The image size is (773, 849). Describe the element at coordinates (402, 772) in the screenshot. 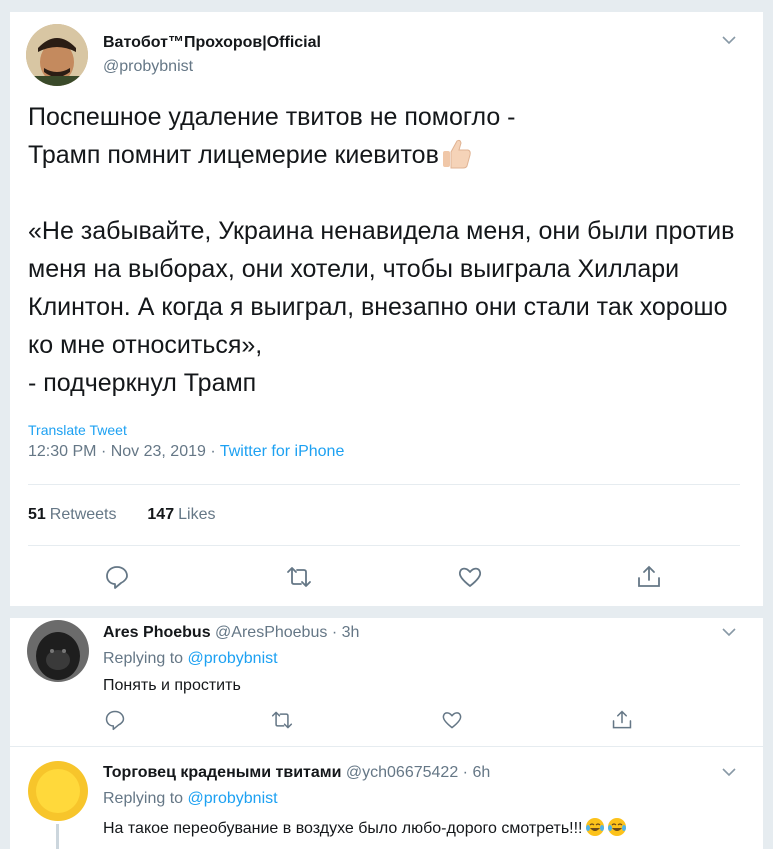

I see `reply-author-handle: @ych06675422` at that location.